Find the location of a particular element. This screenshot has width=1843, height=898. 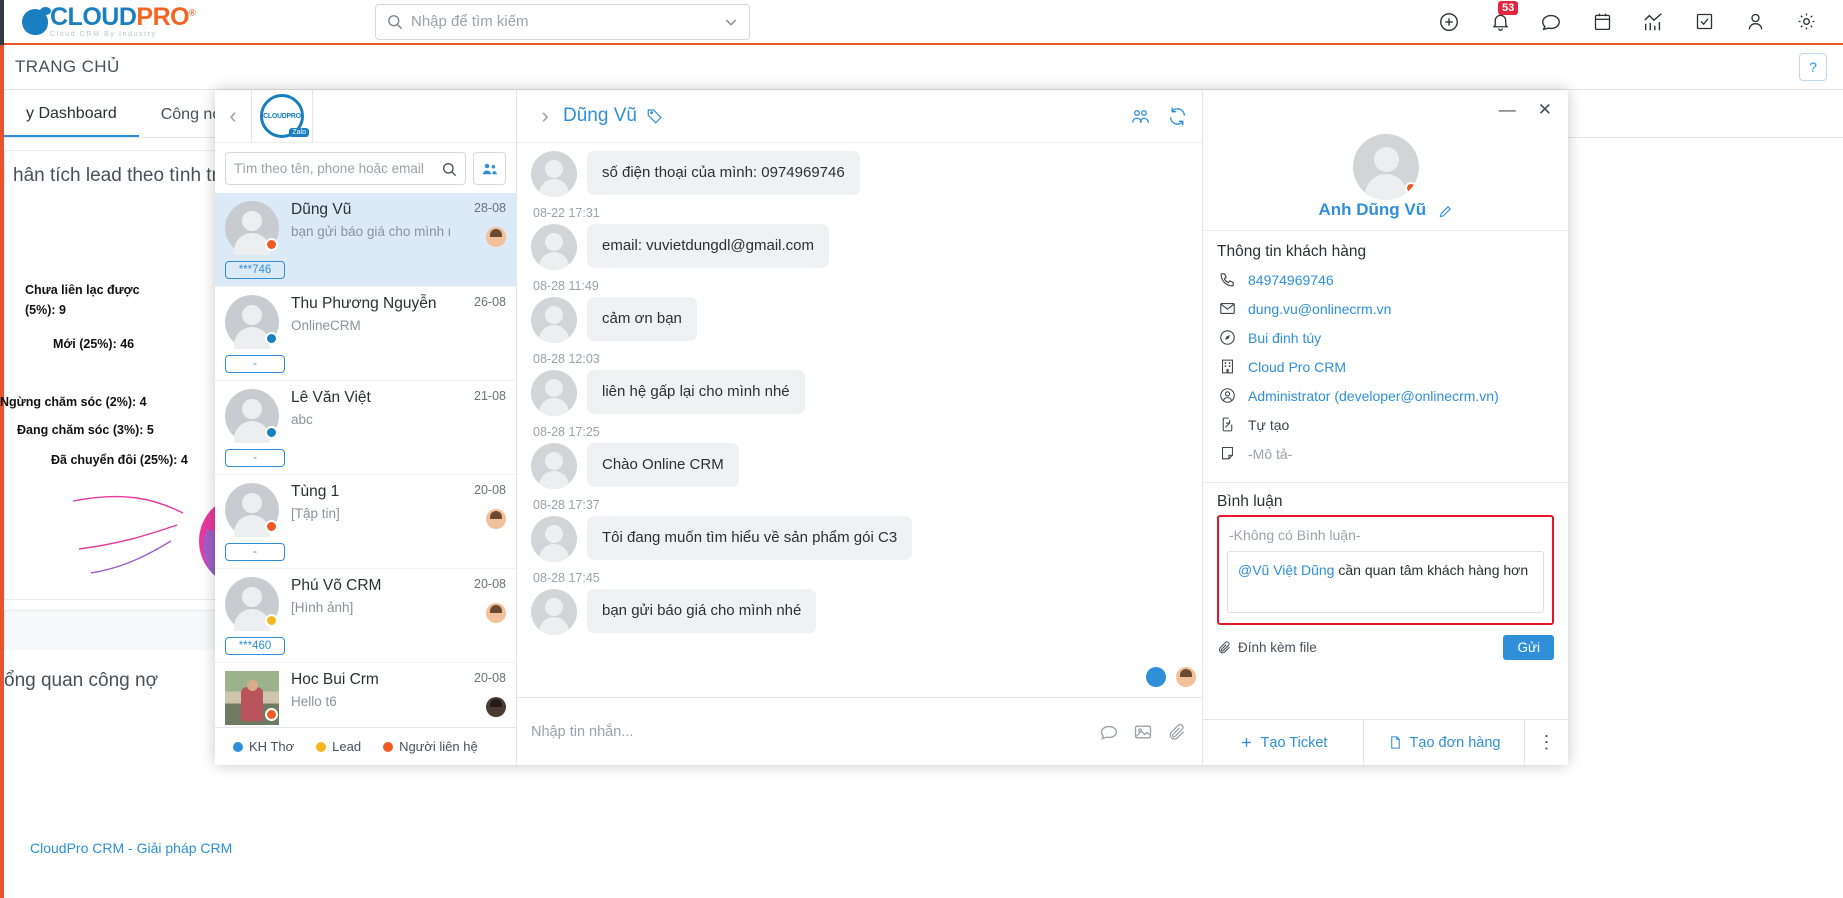

legend-item-kh-tho: KH Thơ is located at coordinates (263, 746).